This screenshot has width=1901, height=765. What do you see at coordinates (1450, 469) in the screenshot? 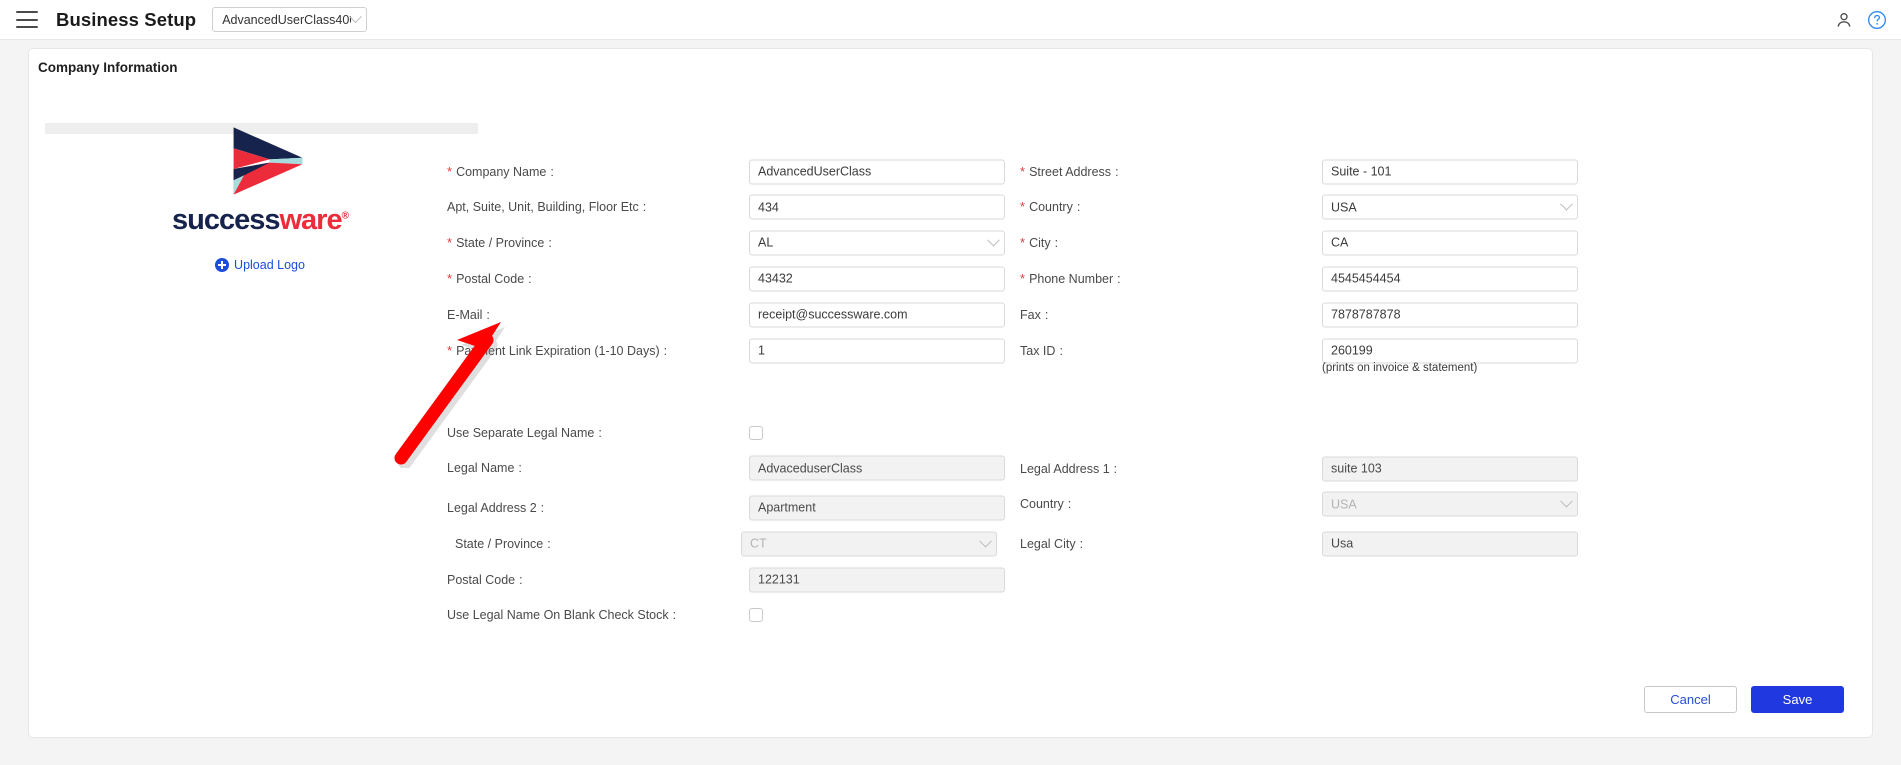
I see `legal-address-1-input: suite 103` at bounding box center [1450, 469].